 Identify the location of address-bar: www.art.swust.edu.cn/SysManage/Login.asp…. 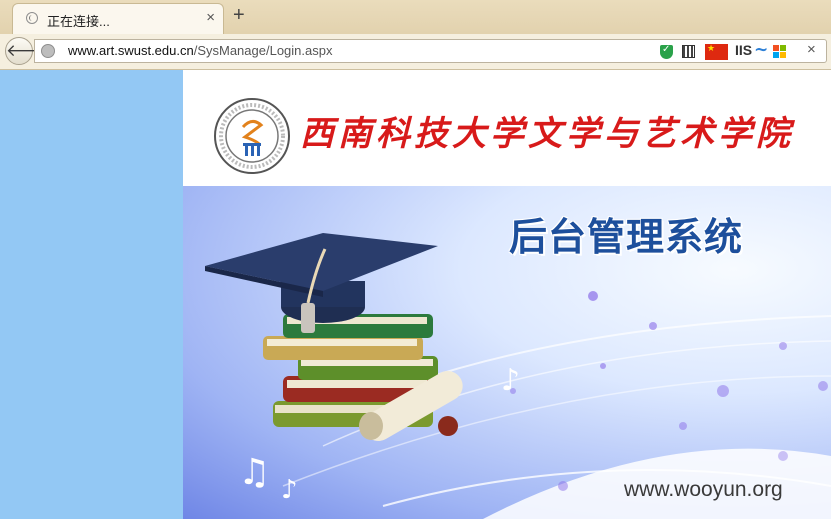
(430, 51).